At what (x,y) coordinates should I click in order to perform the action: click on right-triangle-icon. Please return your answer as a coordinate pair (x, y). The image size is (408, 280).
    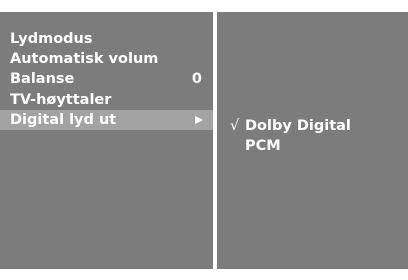
    Looking at the image, I should click on (199, 120).